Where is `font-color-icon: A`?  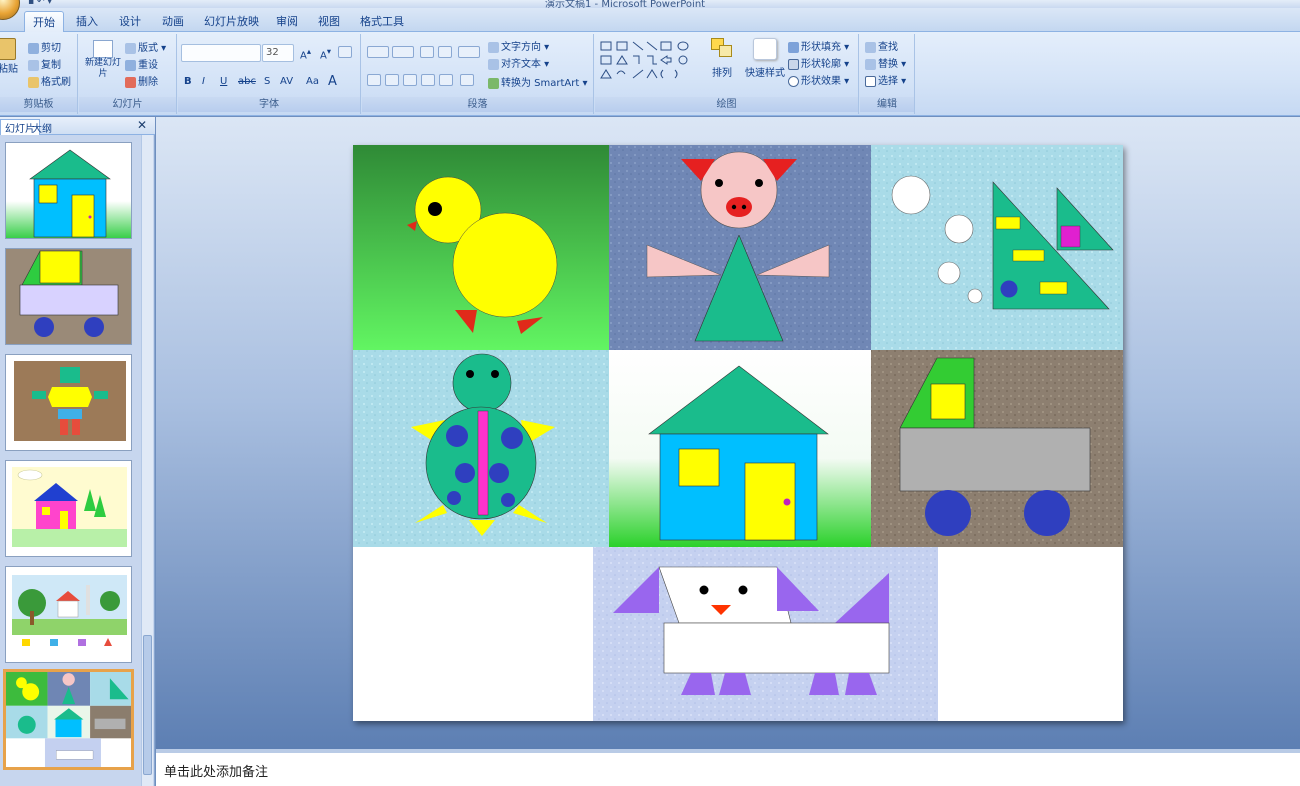 font-color-icon: A is located at coordinates (332, 81).